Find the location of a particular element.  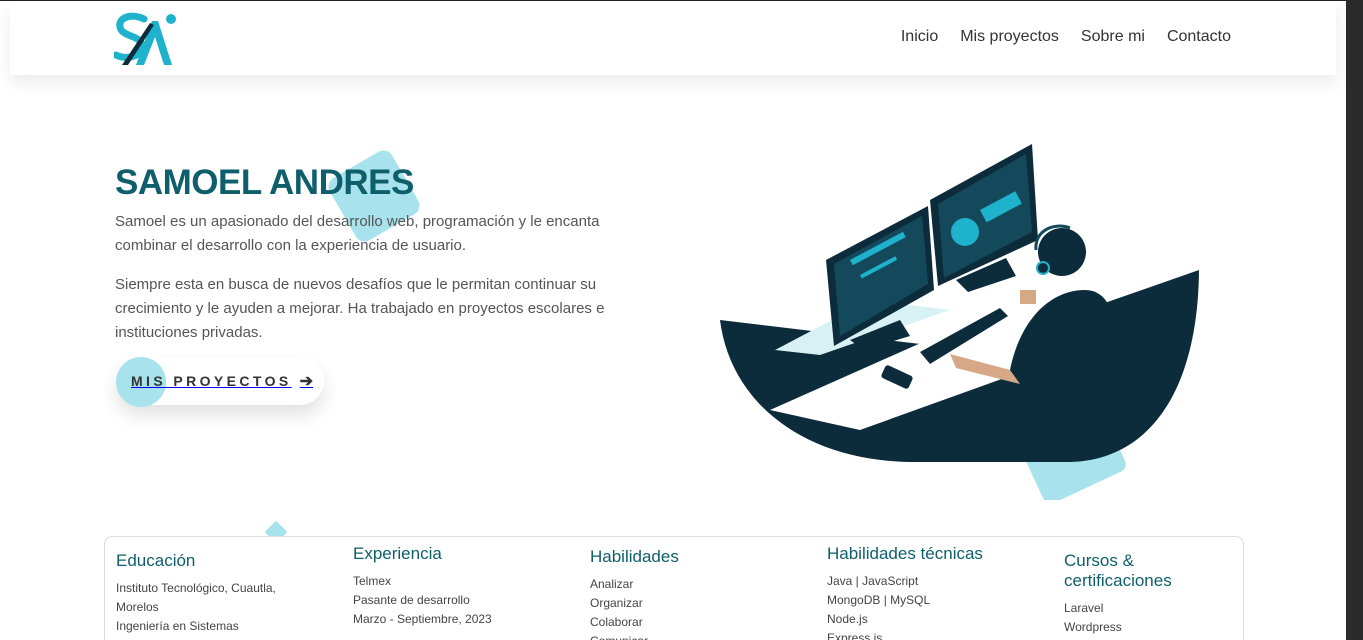

nav-inicio: Inicio is located at coordinates (919, 37).